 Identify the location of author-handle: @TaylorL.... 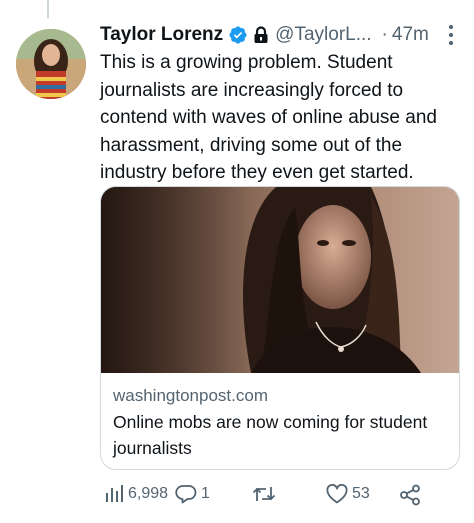
(323, 35).